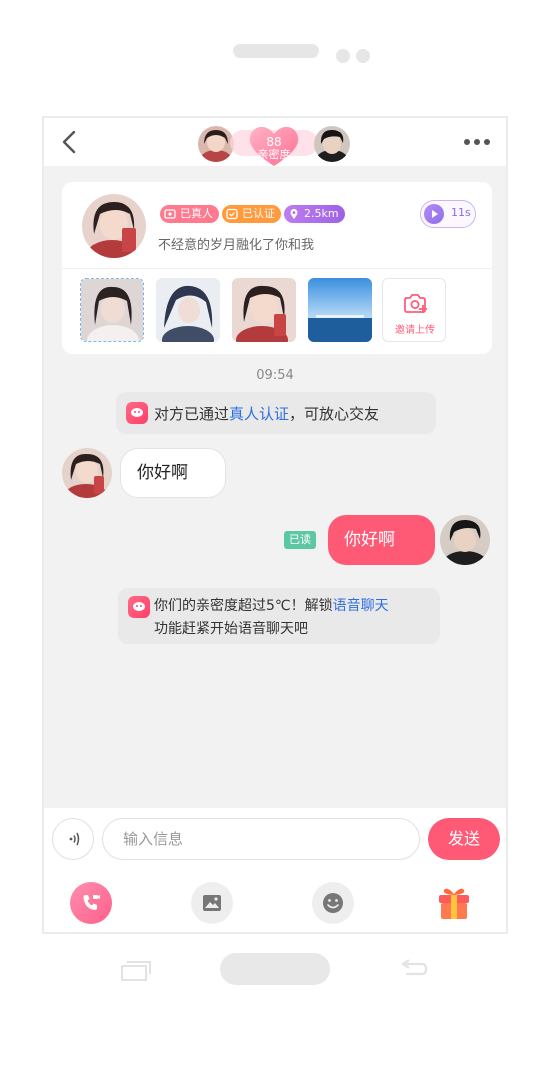  Describe the element at coordinates (259, 414) in the screenshot. I see `real-person-verify-link: 真人认证` at that location.